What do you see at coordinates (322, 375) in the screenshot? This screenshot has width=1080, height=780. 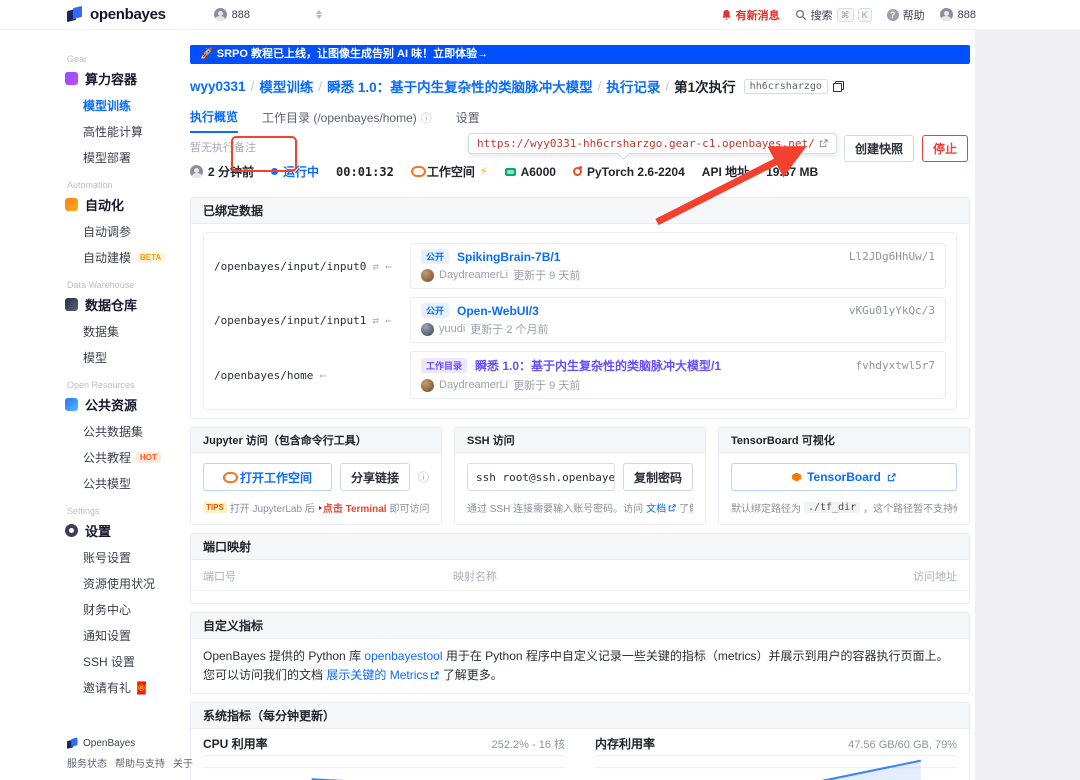 I see `arrow-left-icon: ←` at bounding box center [322, 375].